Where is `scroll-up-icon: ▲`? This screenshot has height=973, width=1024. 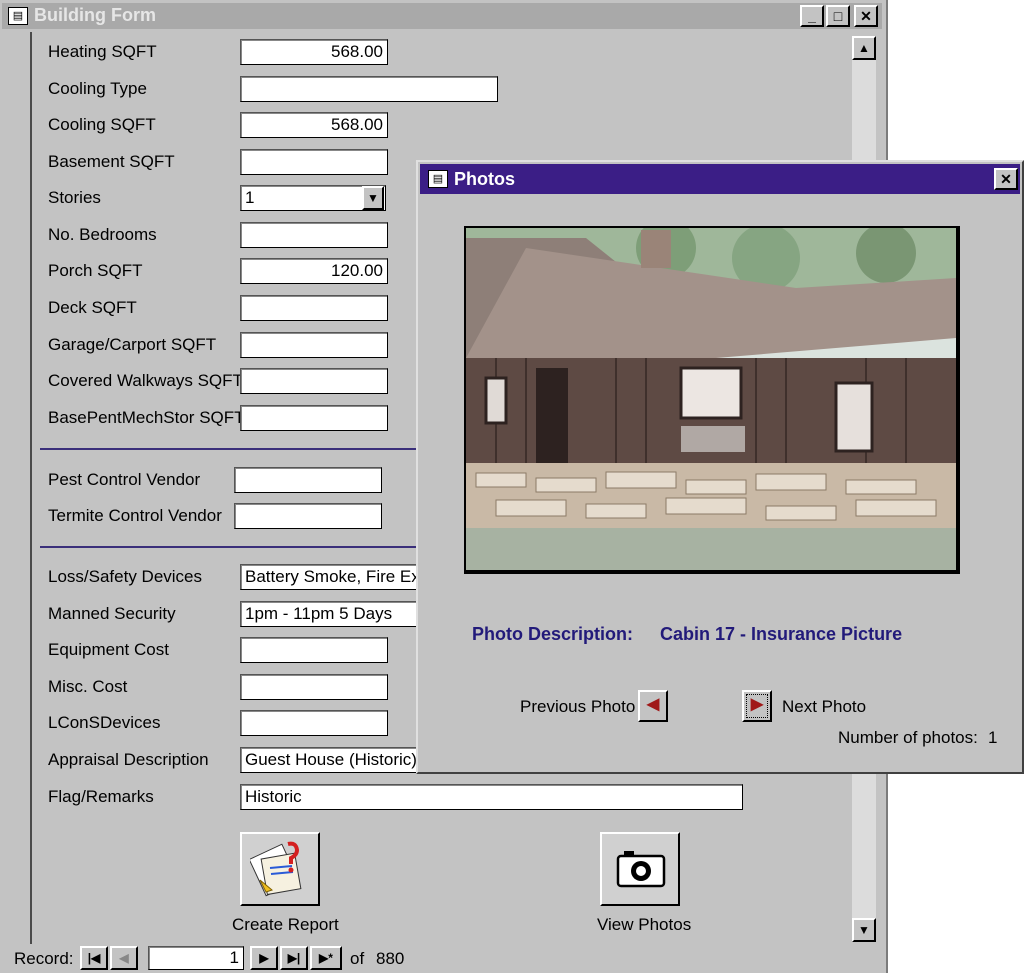 scroll-up-icon: ▲ is located at coordinates (864, 48).